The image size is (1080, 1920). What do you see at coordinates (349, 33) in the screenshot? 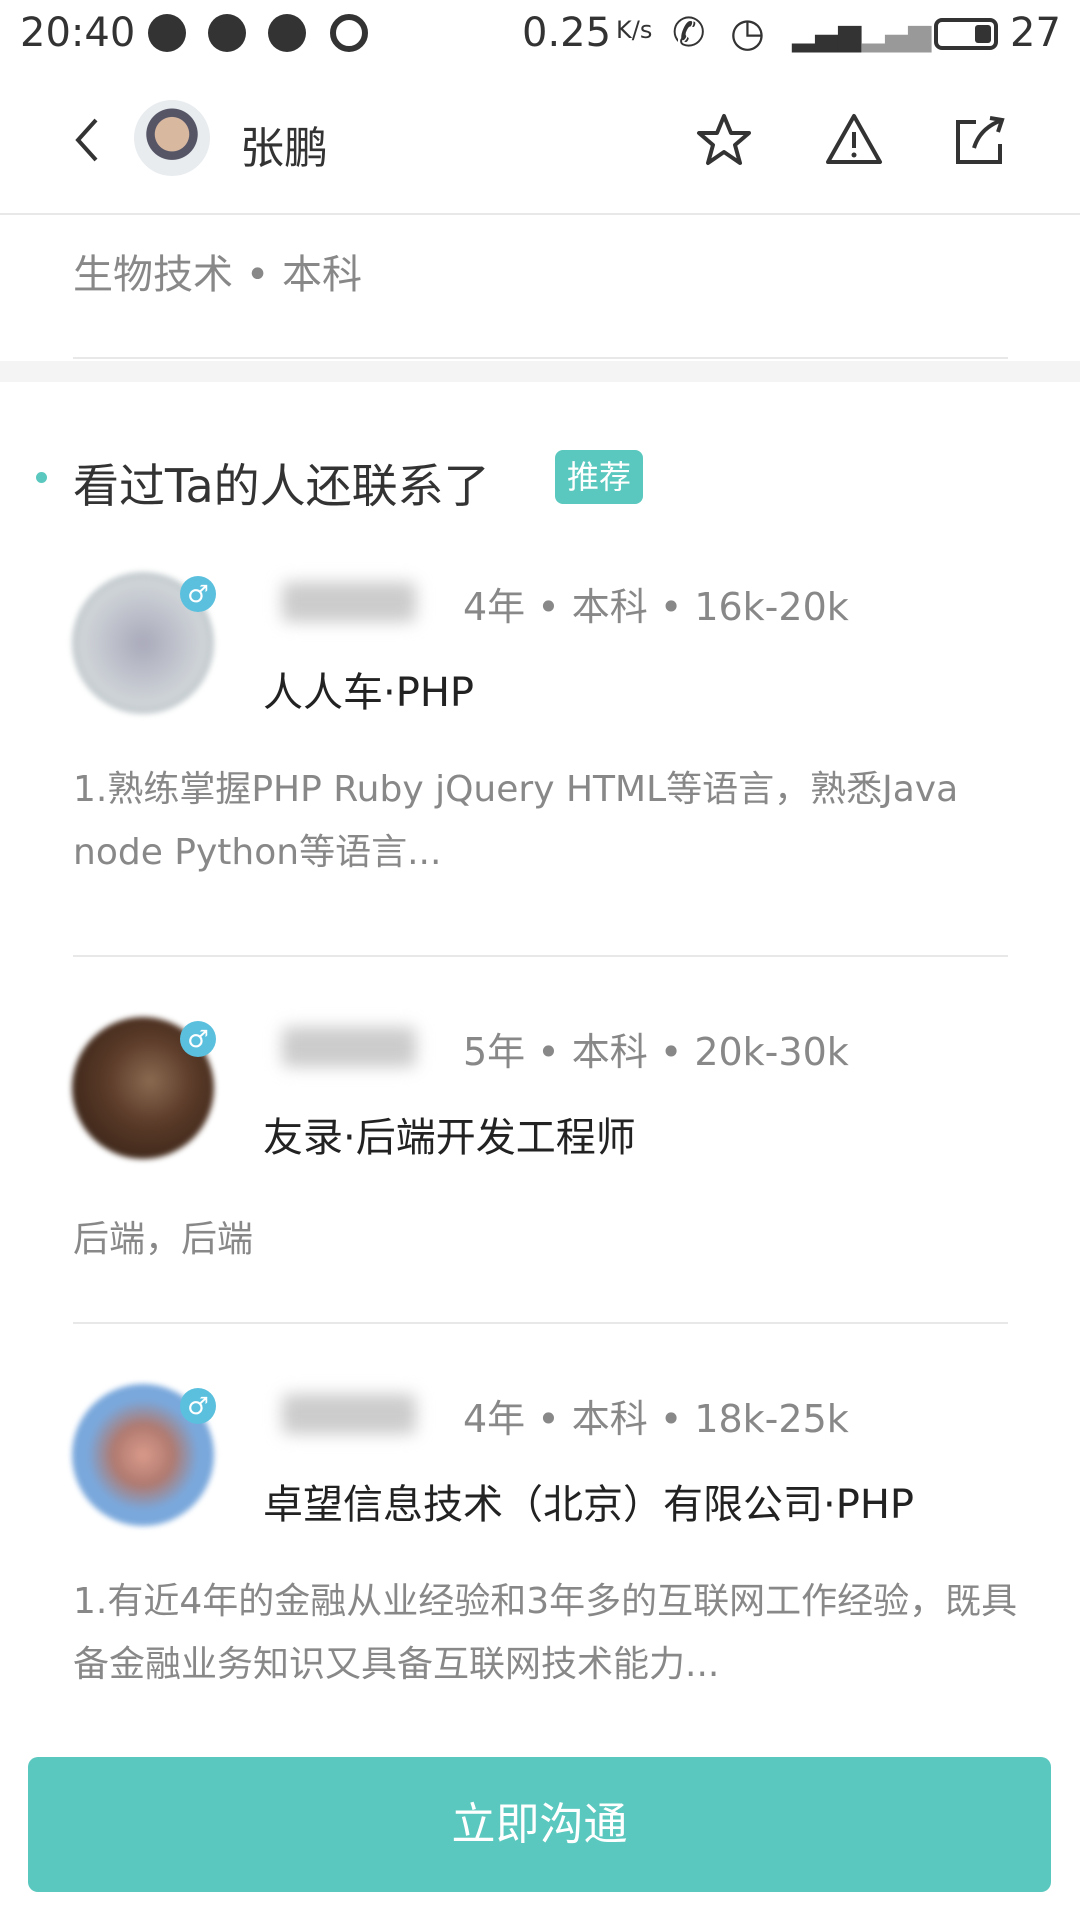
I see `hotspot-icon` at bounding box center [349, 33].